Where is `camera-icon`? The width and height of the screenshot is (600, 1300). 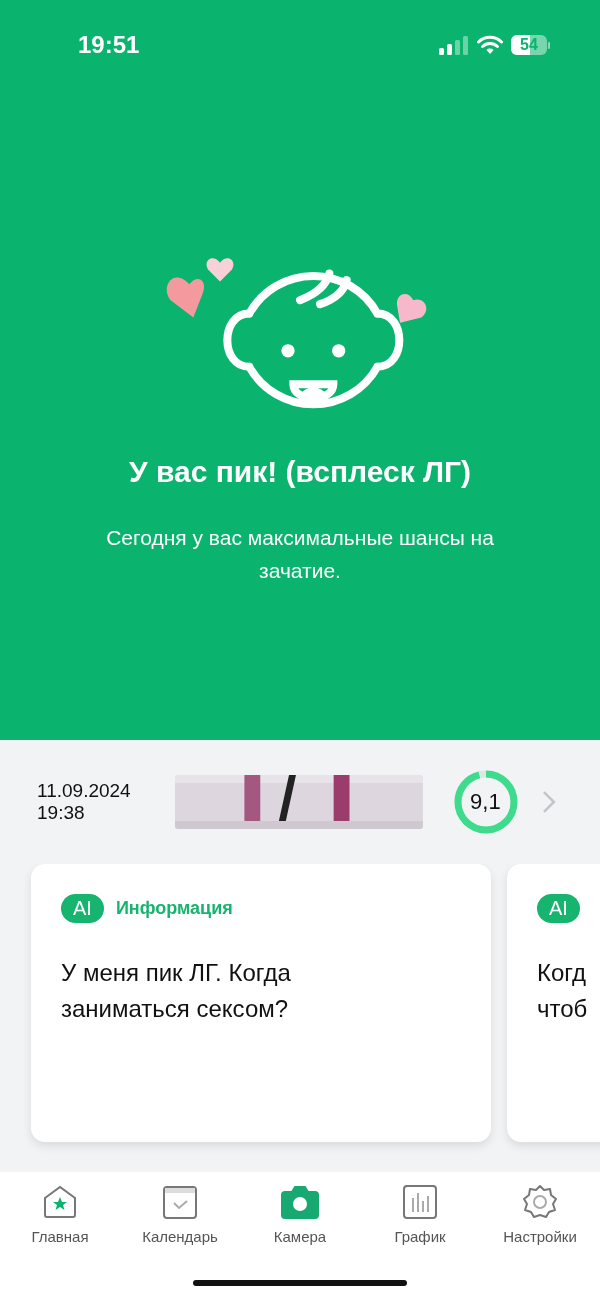
camera-icon is located at coordinates (300, 1202).